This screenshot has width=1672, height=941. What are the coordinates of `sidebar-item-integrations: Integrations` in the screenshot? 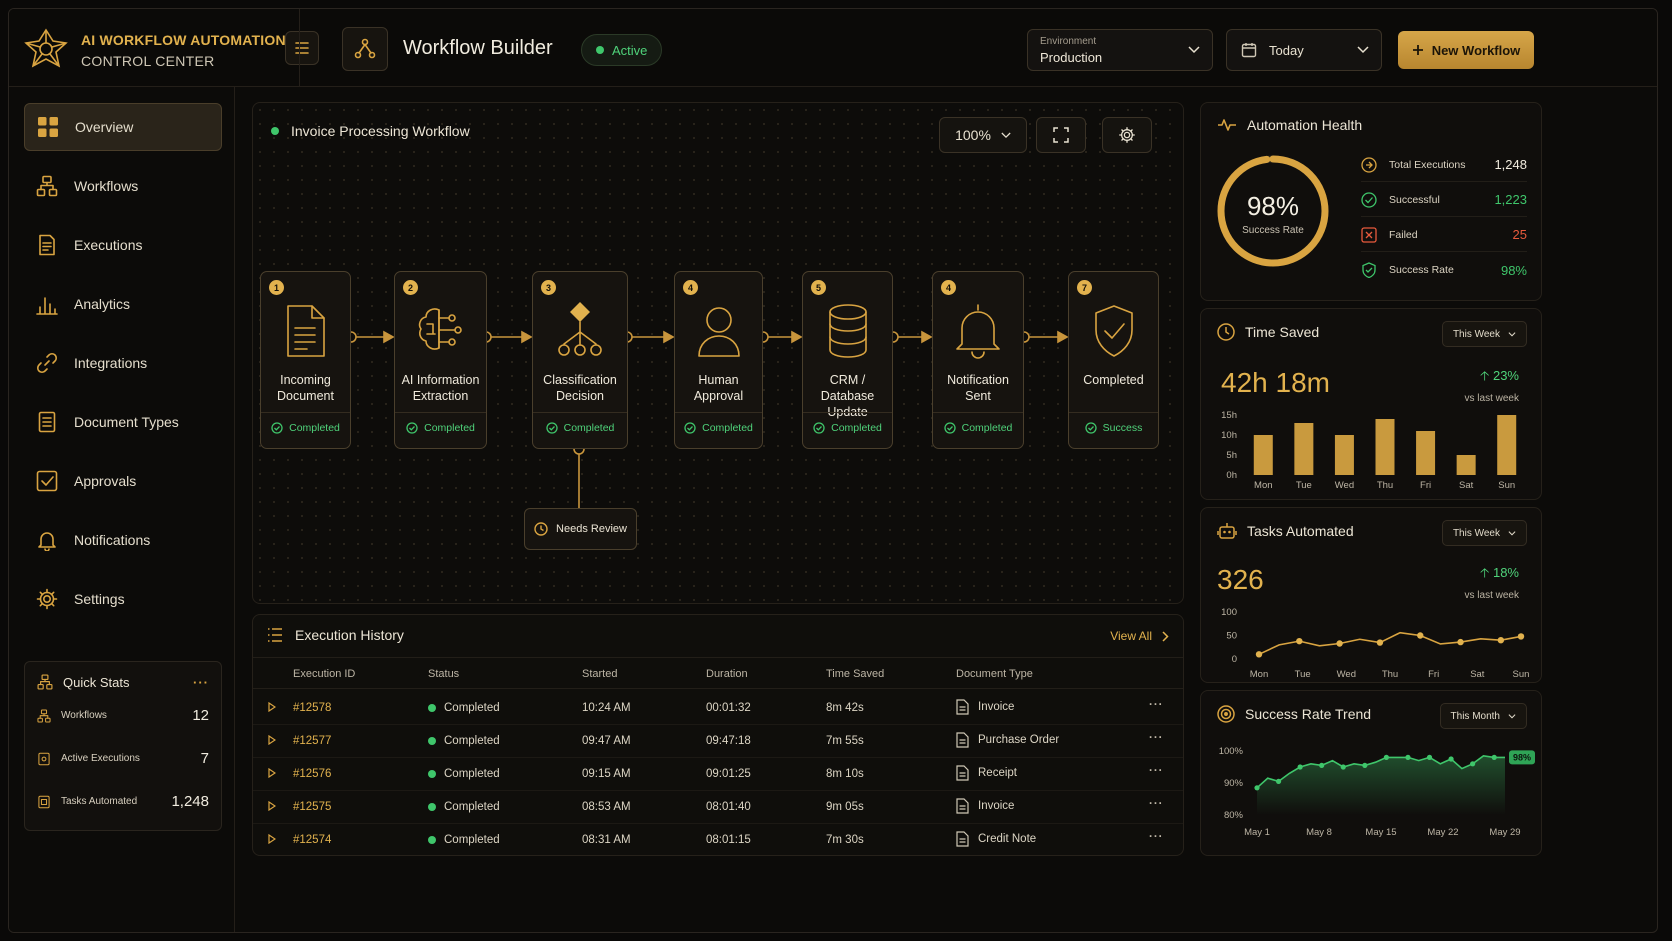 It's located at (123, 363).